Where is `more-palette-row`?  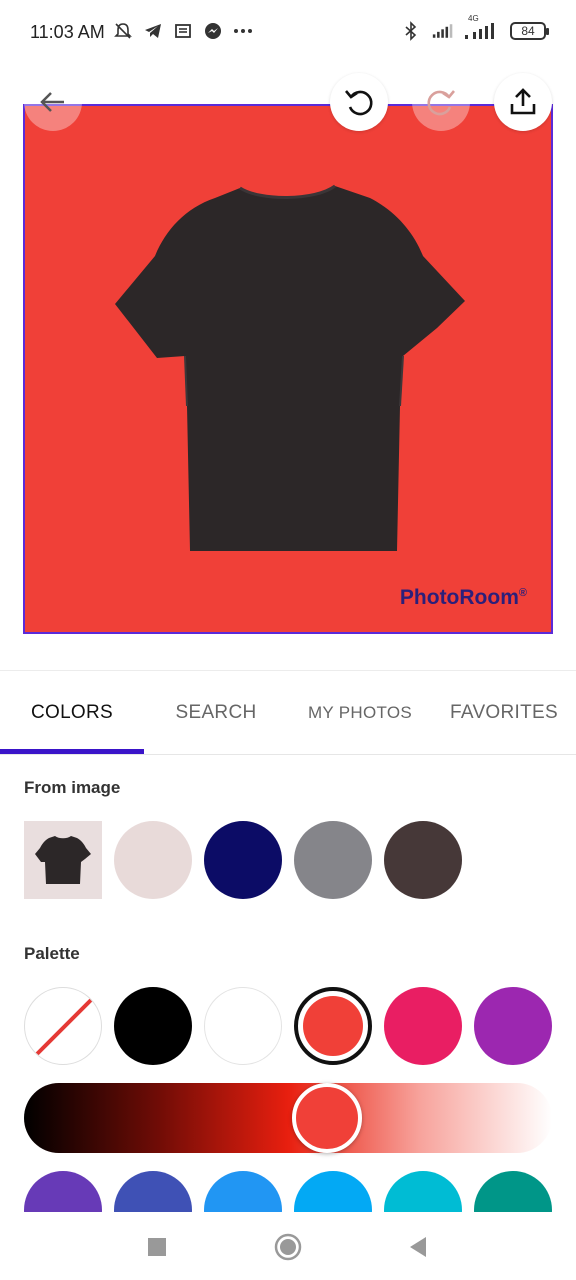
more-palette-row is located at coordinates (288, 1192).